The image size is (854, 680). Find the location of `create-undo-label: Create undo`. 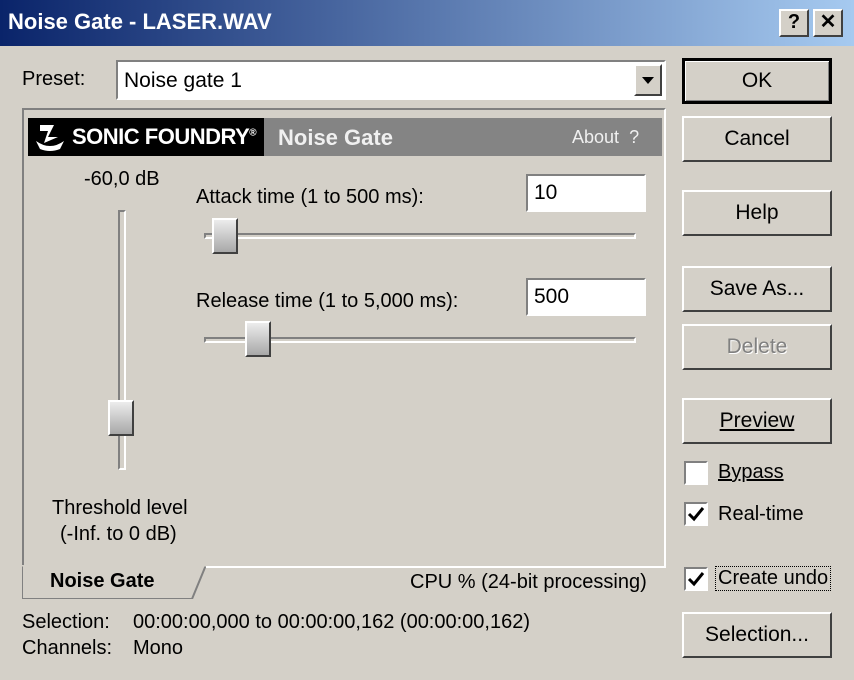

create-undo-label: Create undo is located at coordinates (773, 578).